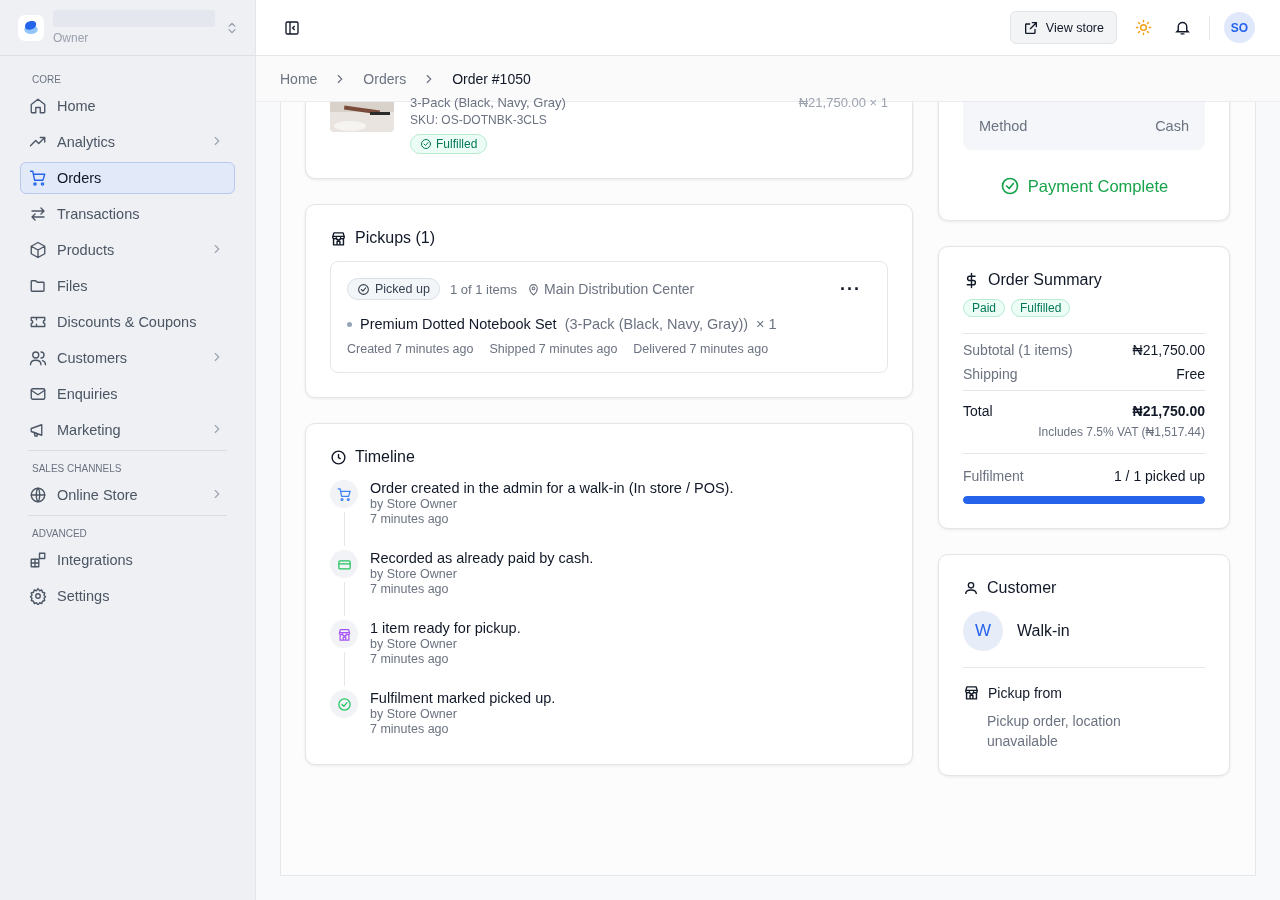 This screenshot has width=1280, height=900. Describe the element at coordinates (127, 394) in the screenshot. I see `sidebar-item: Enquiries` at that location.